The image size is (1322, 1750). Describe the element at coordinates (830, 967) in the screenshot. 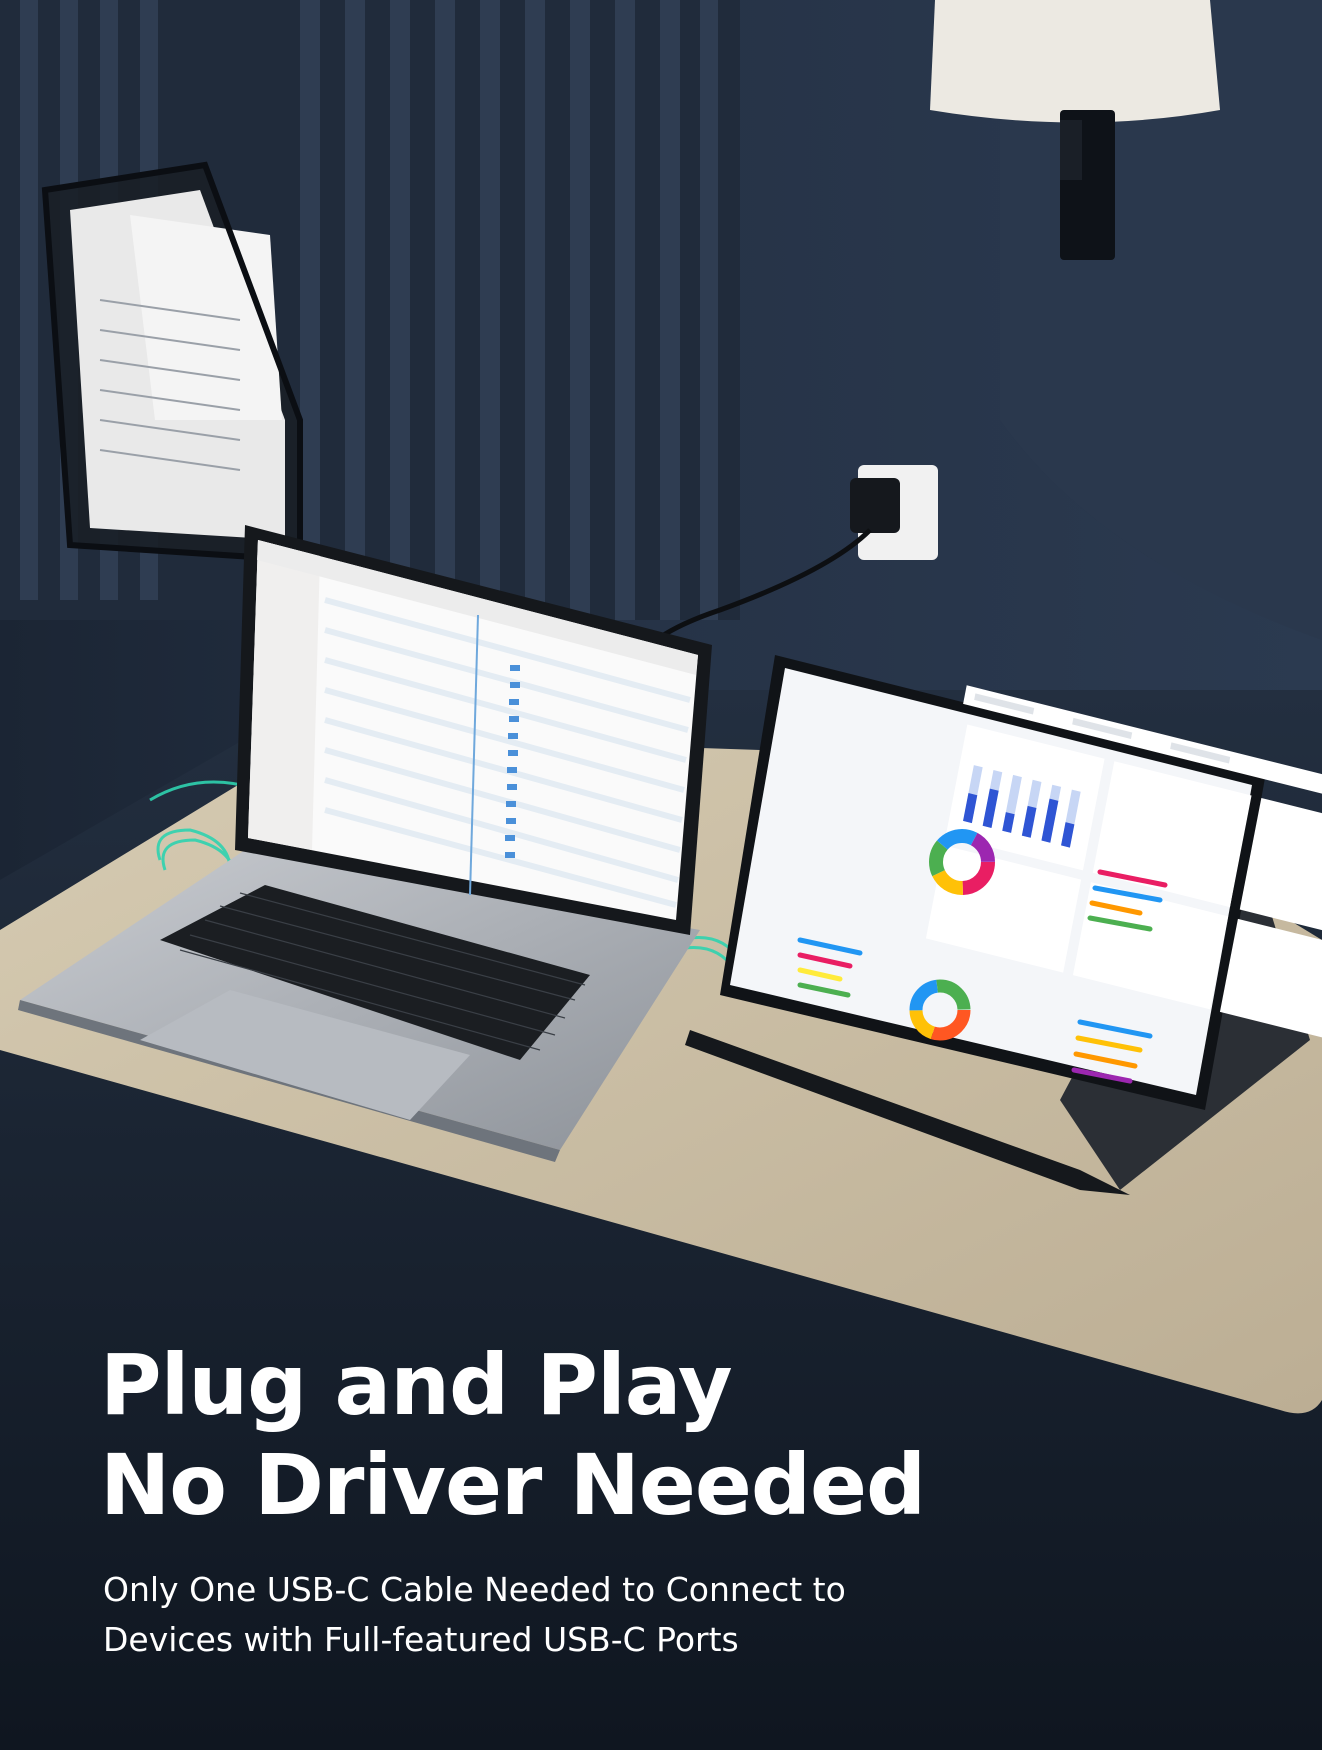

I see `state-bars` at that location.